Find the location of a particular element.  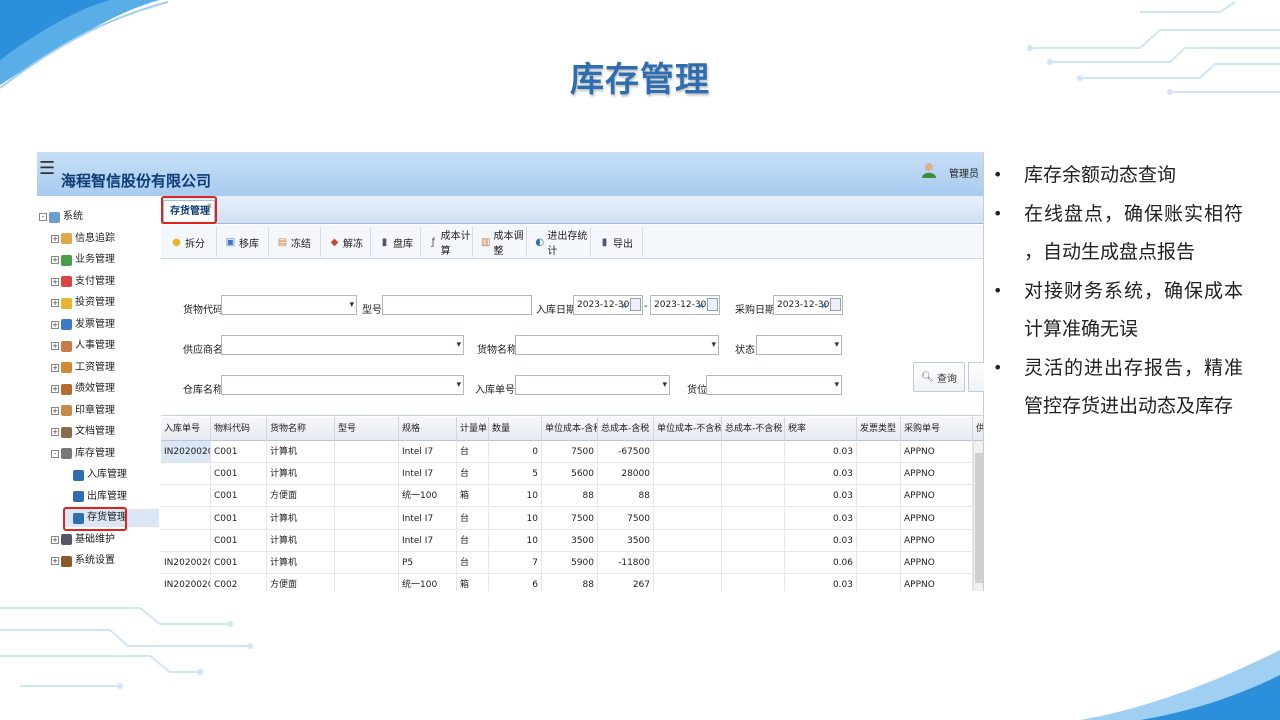

purchase-date-input: 2023-12-30 ✕ is located at coordinates (808, 305).